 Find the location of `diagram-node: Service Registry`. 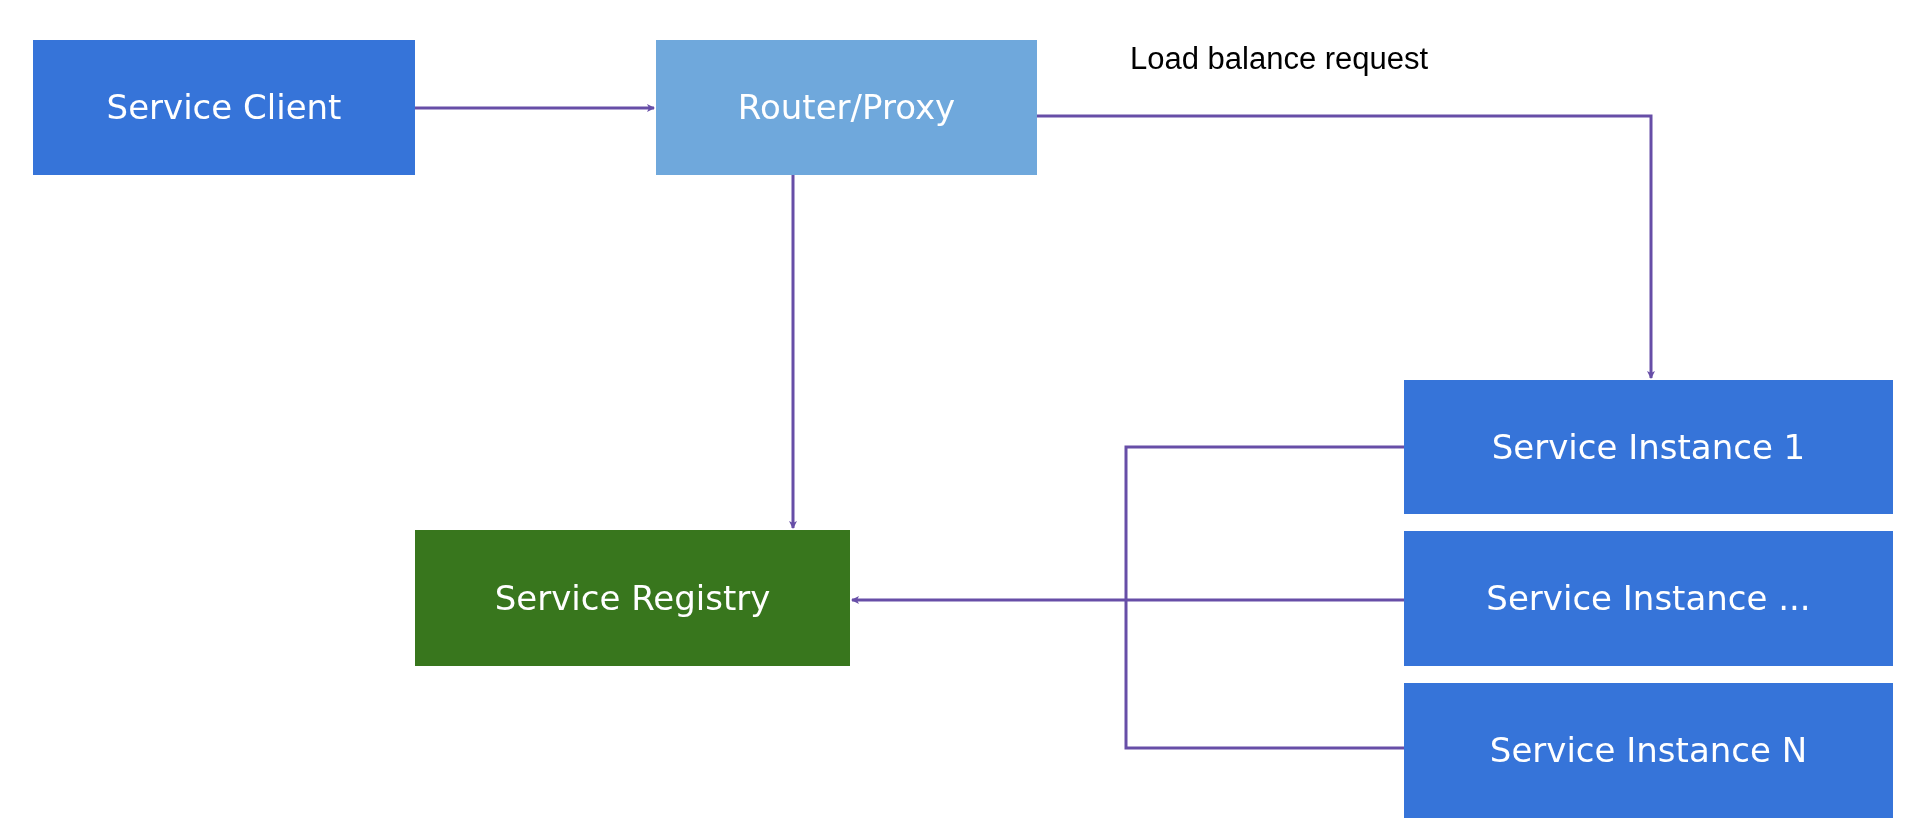

diagram-node: Service Registry is located at coordinates (632, 598).